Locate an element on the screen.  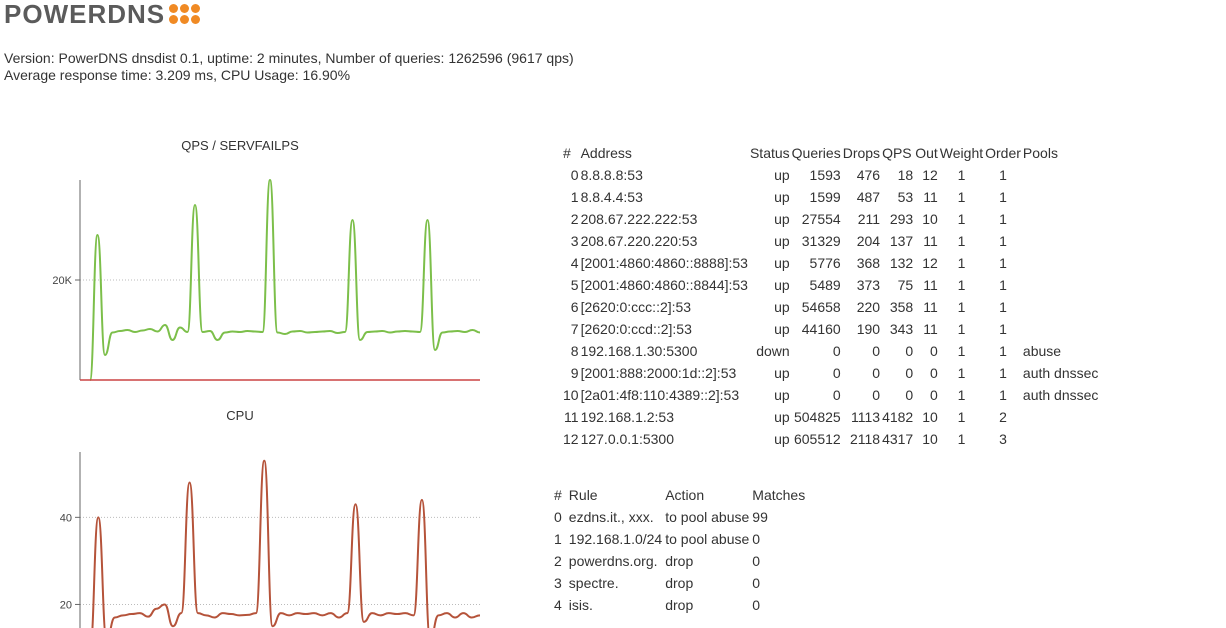
table-row: 11 192.168.1.2:53 up 504825 1113 4182 10 1 2 is located at coordinates (830, 417).